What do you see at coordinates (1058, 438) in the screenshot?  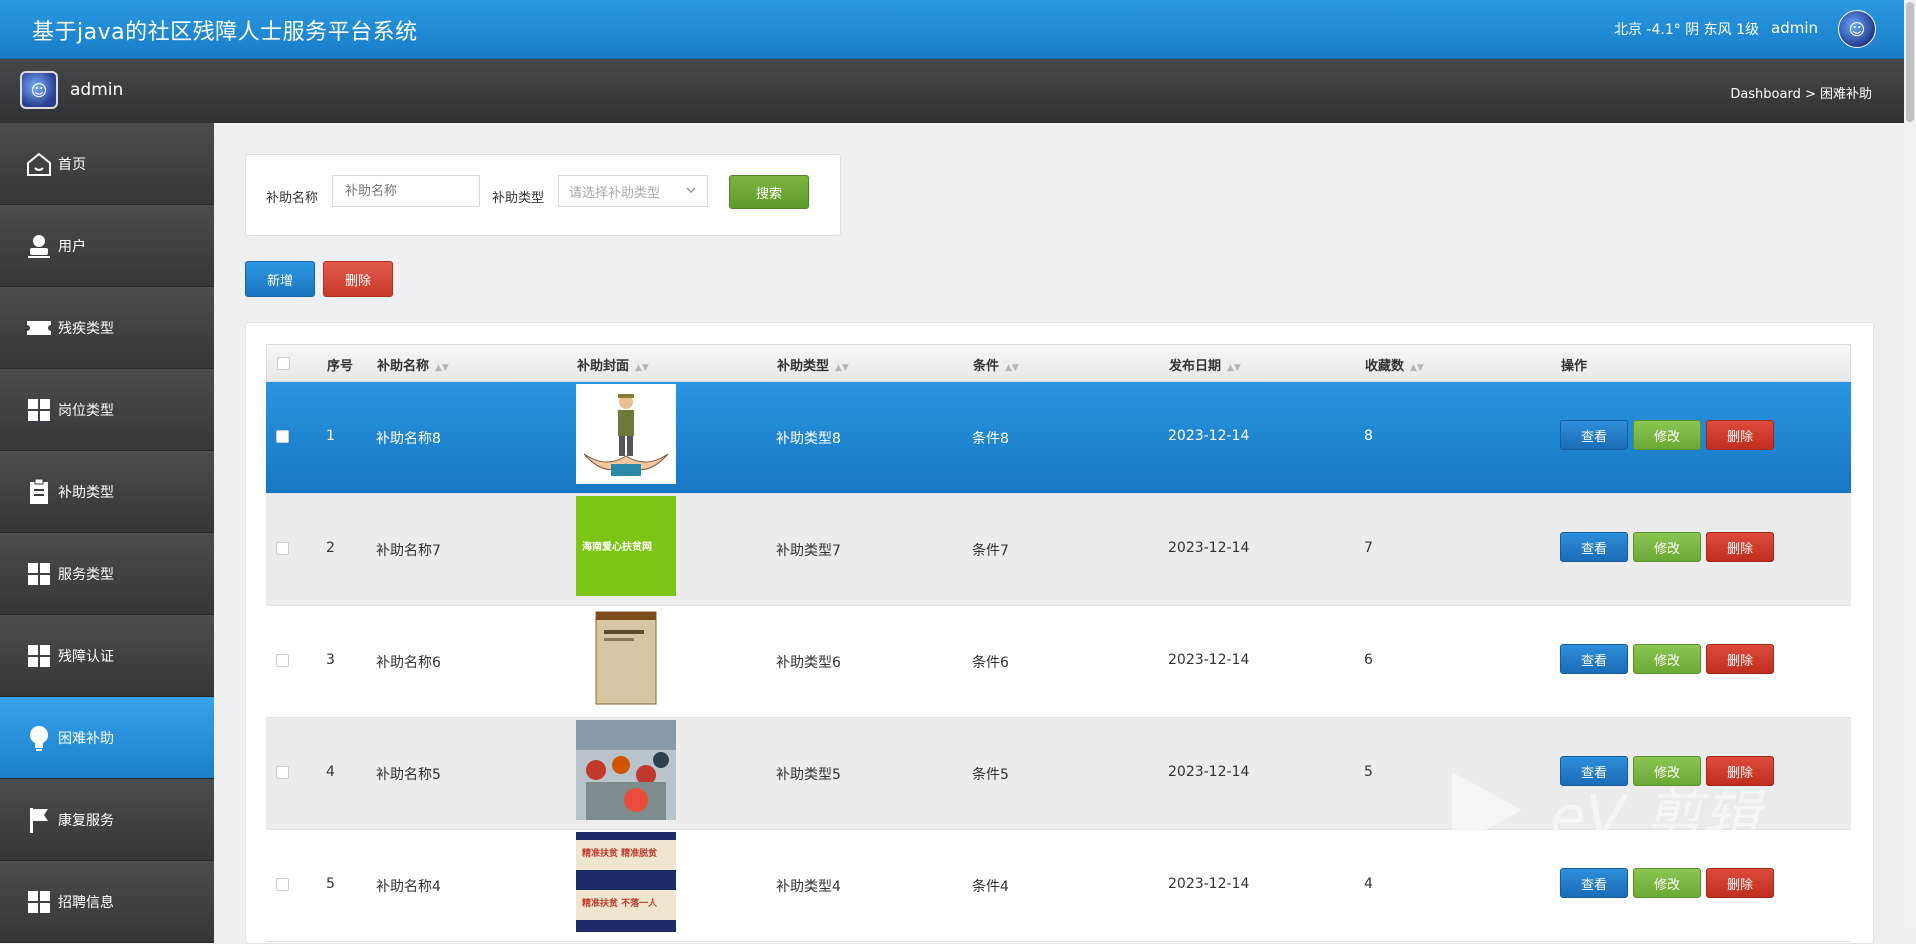 I see `table-row: 1 补助名称8 补助类型8 条件8 2023-12-14 8 查看 修改 删除` at bounding box center [1058, 438].